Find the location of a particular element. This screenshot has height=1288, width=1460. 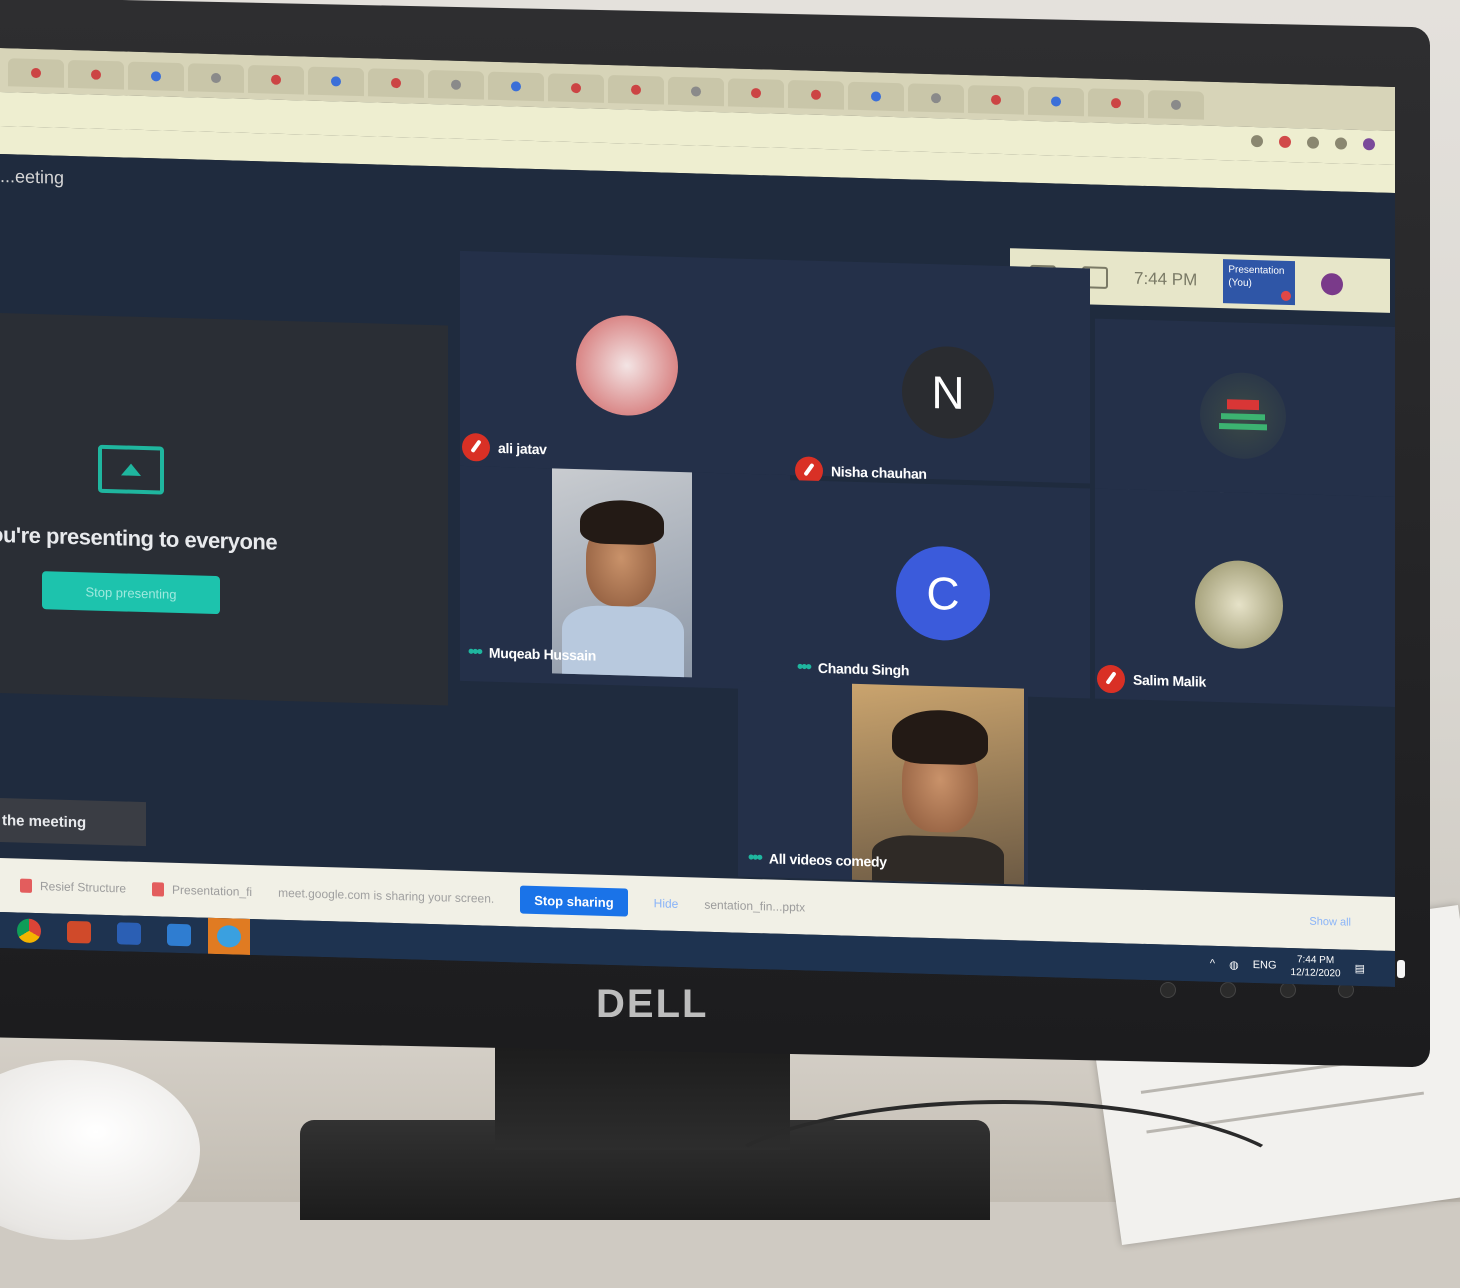

notification-icon: ▤ is located at coordinates (1360, 967).